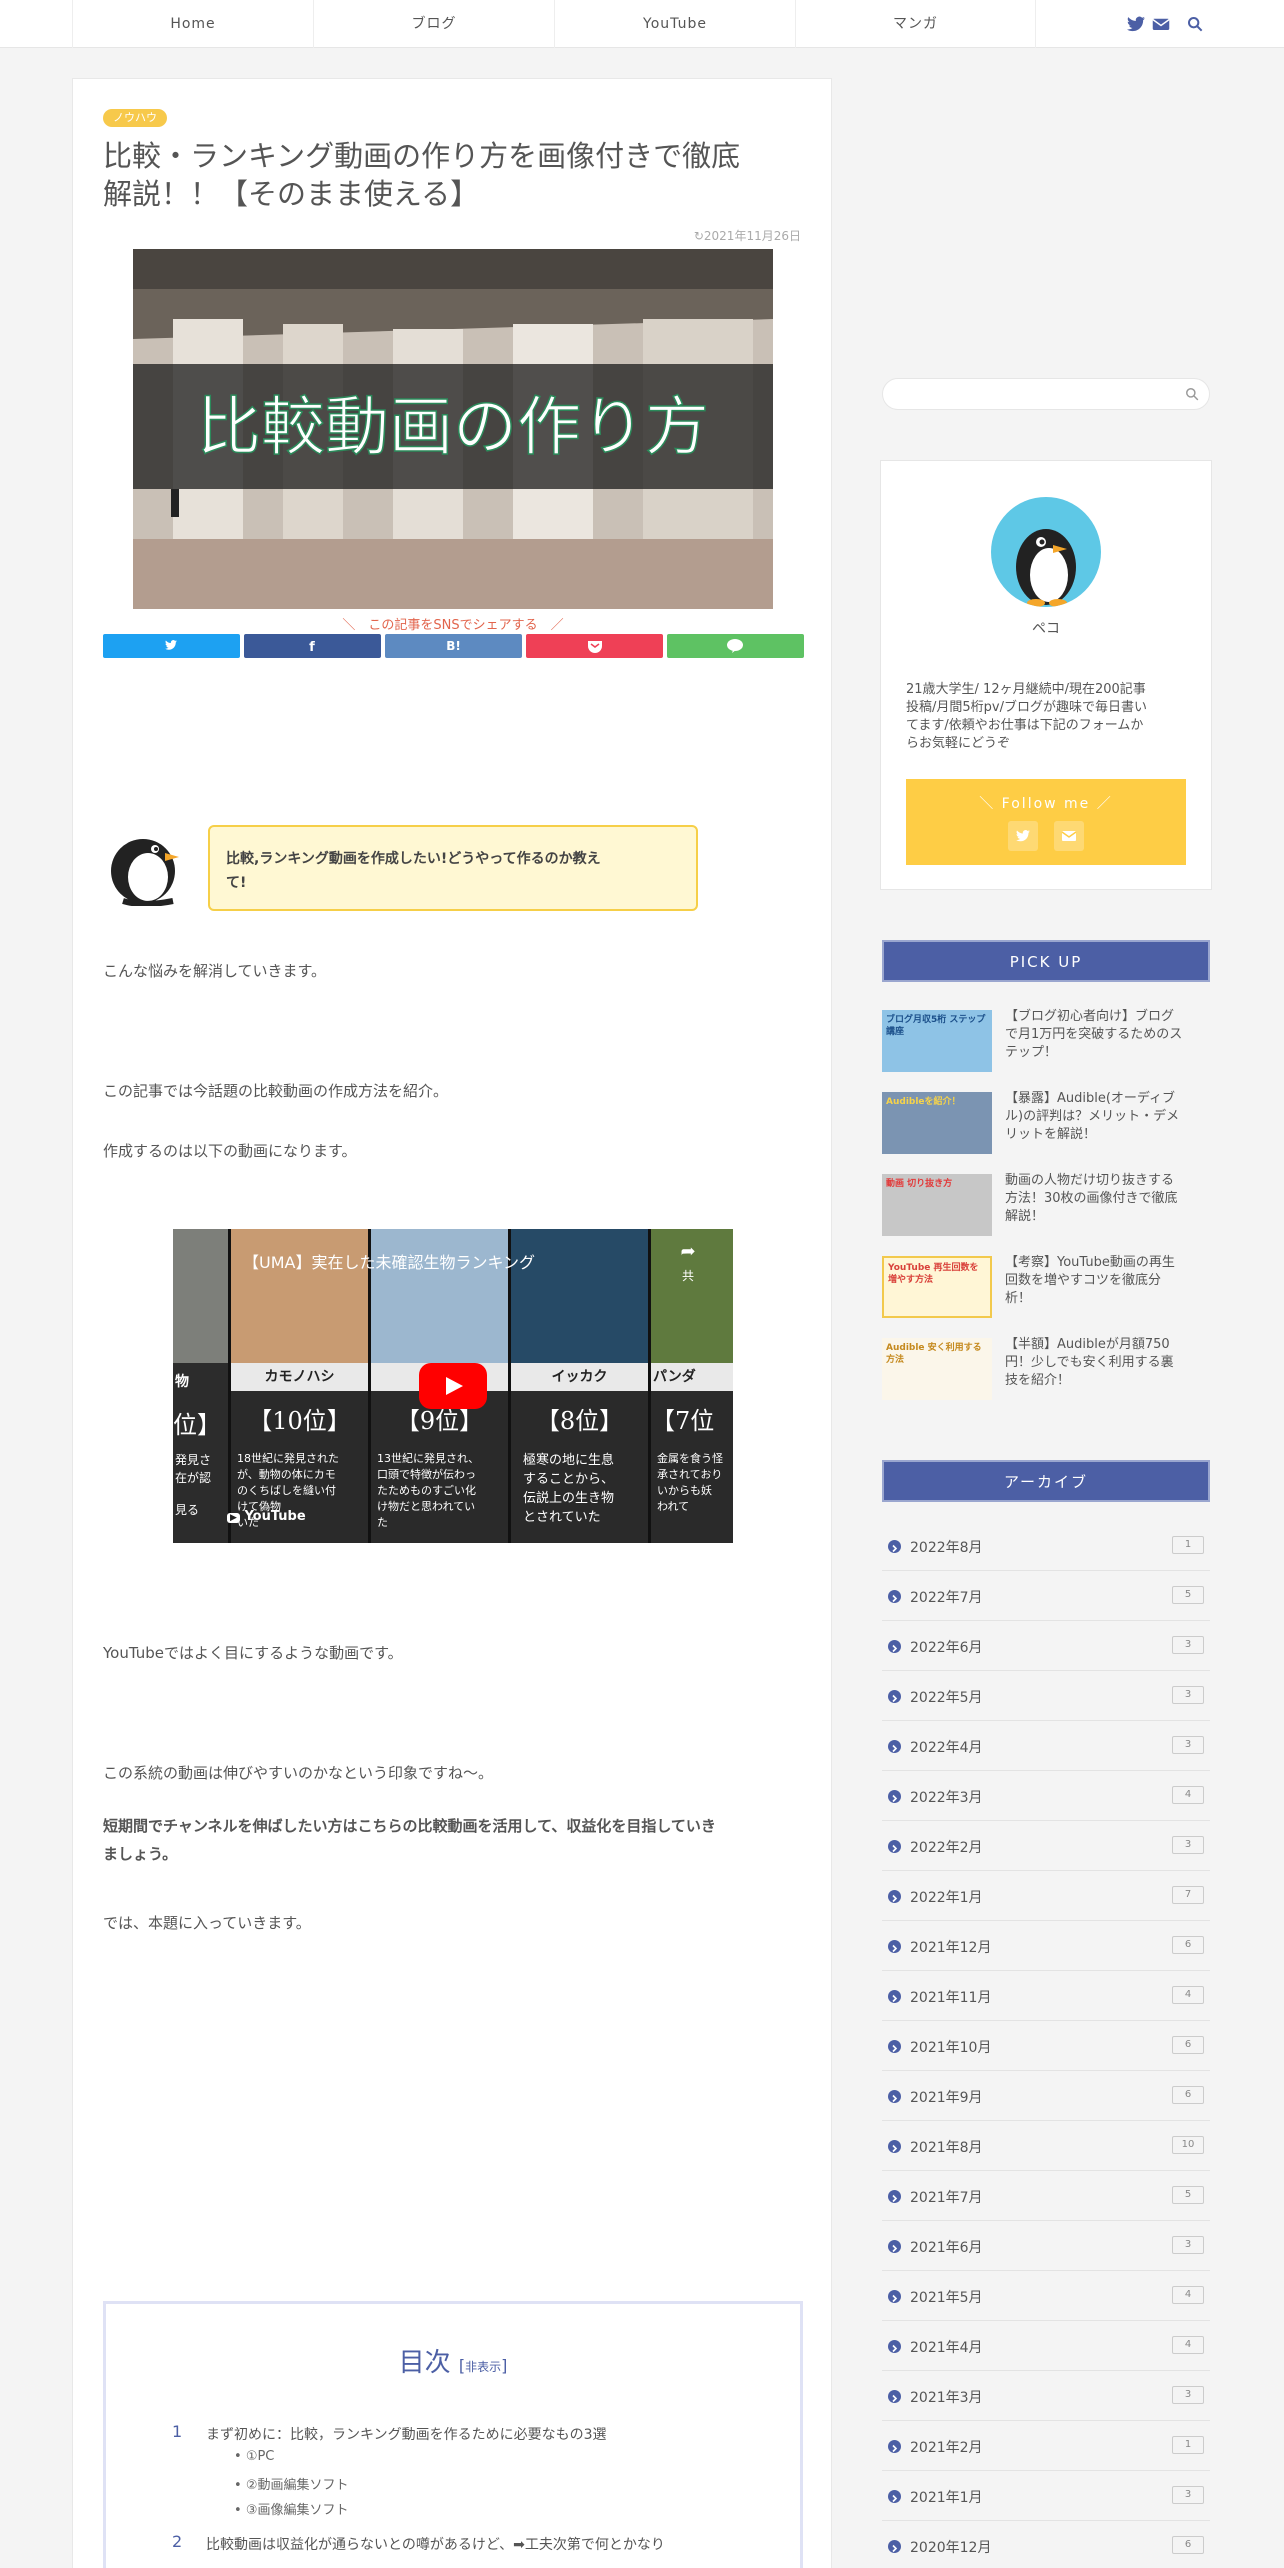 The height and width of the screenshot is (2568, 1284). Describe the element at coordinates (951, 2548) in the screenshot. I see `archive-label: 2020年12月` at that location.